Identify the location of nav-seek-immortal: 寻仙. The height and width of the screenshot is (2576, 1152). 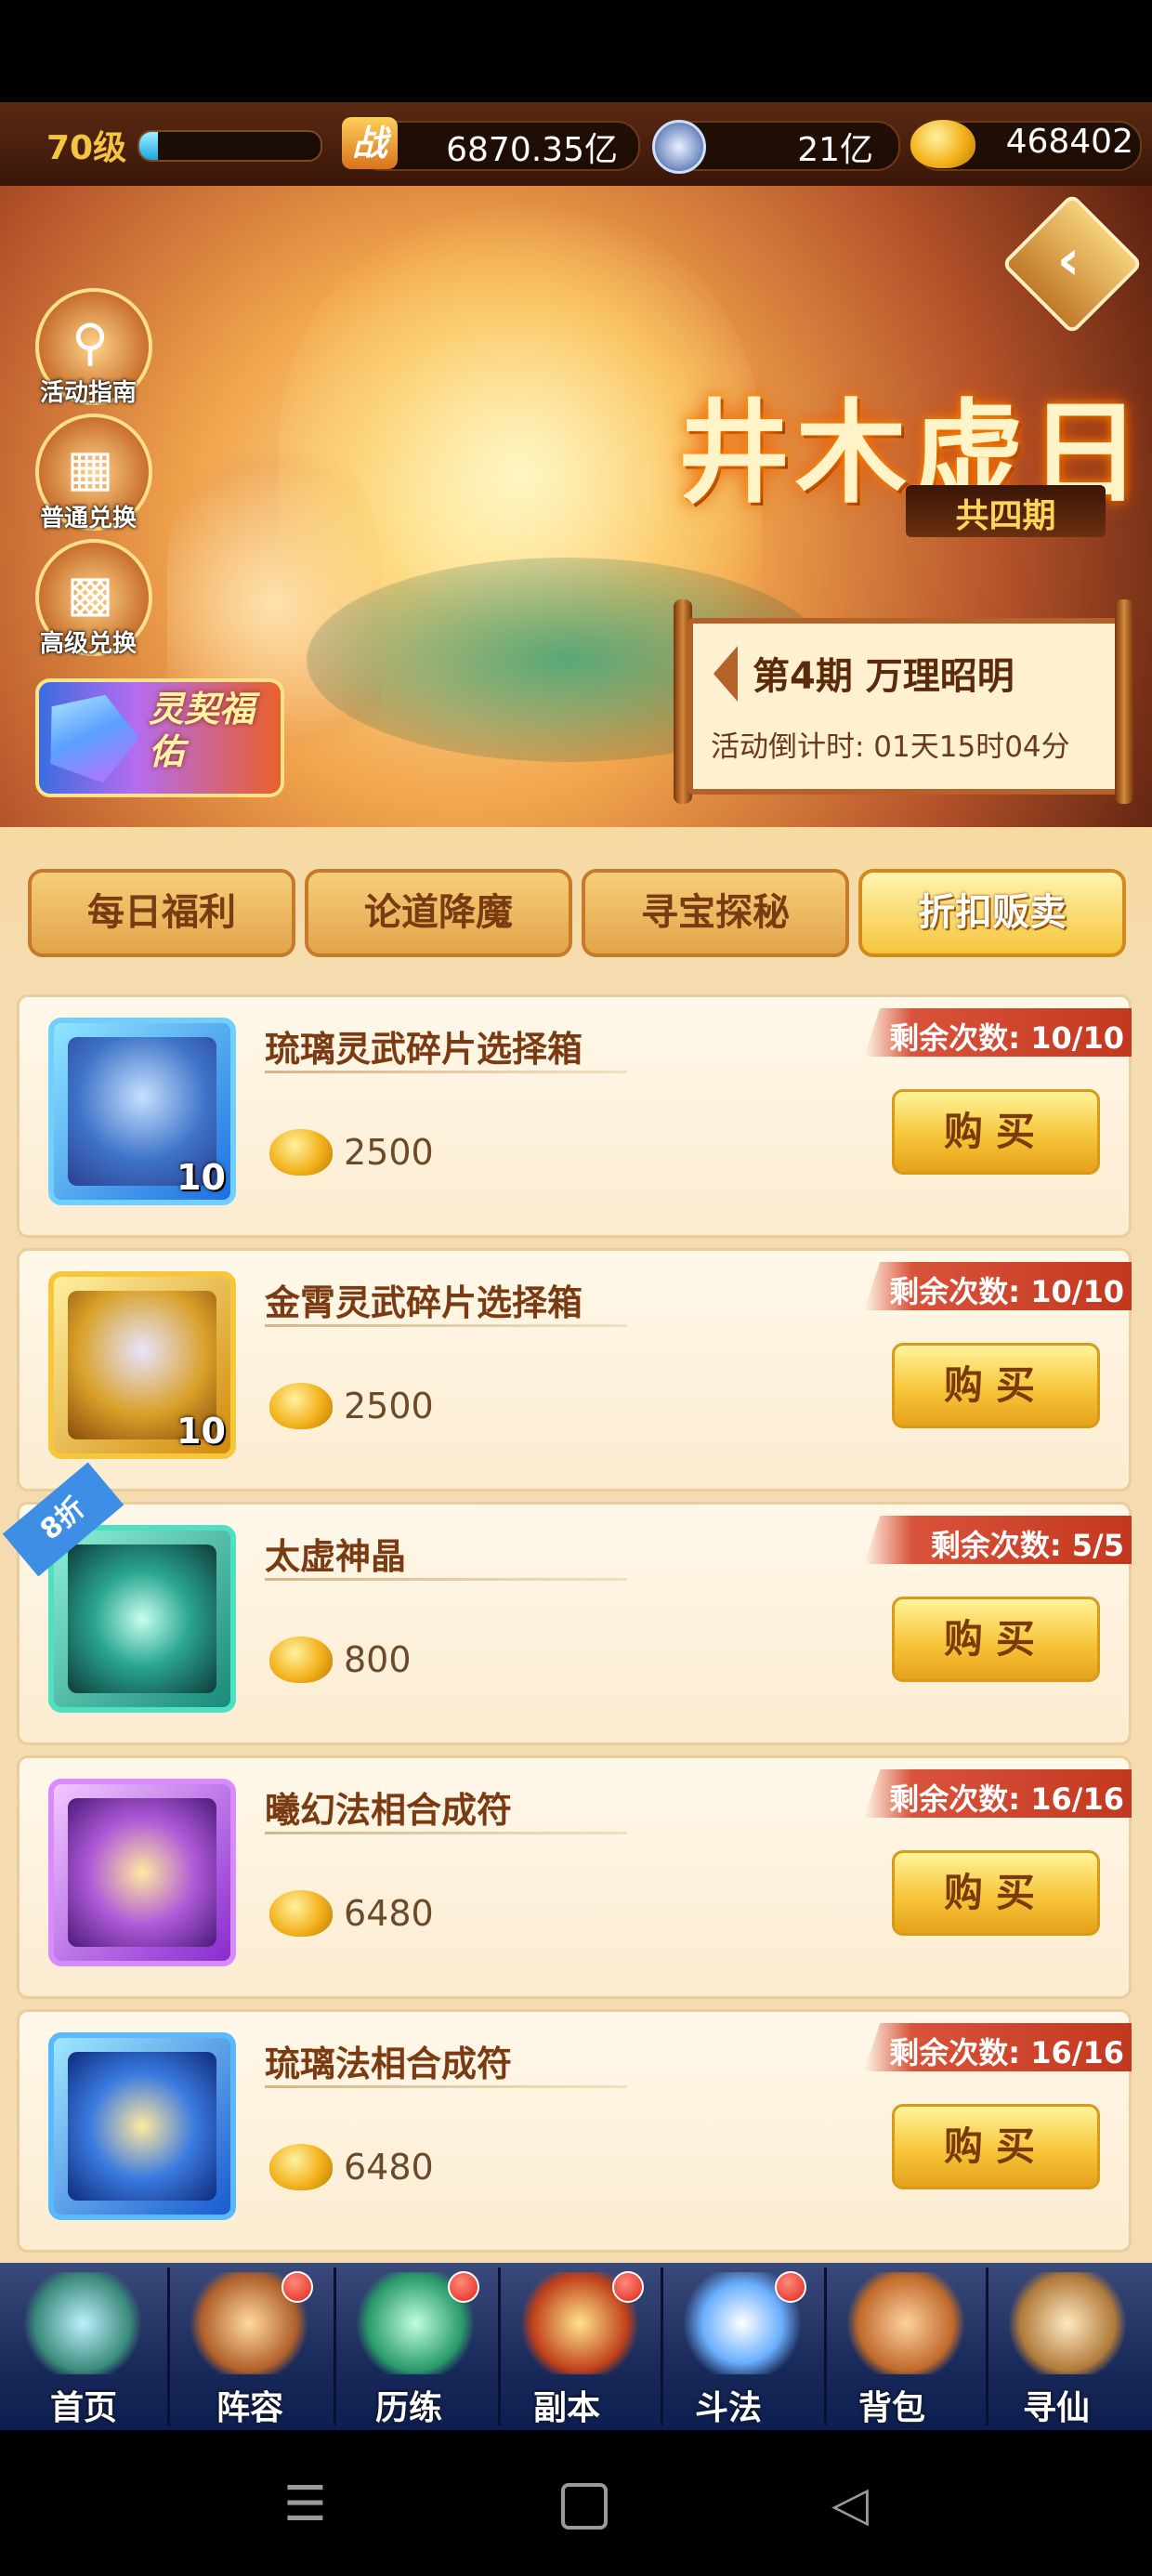
(1068, 2347).